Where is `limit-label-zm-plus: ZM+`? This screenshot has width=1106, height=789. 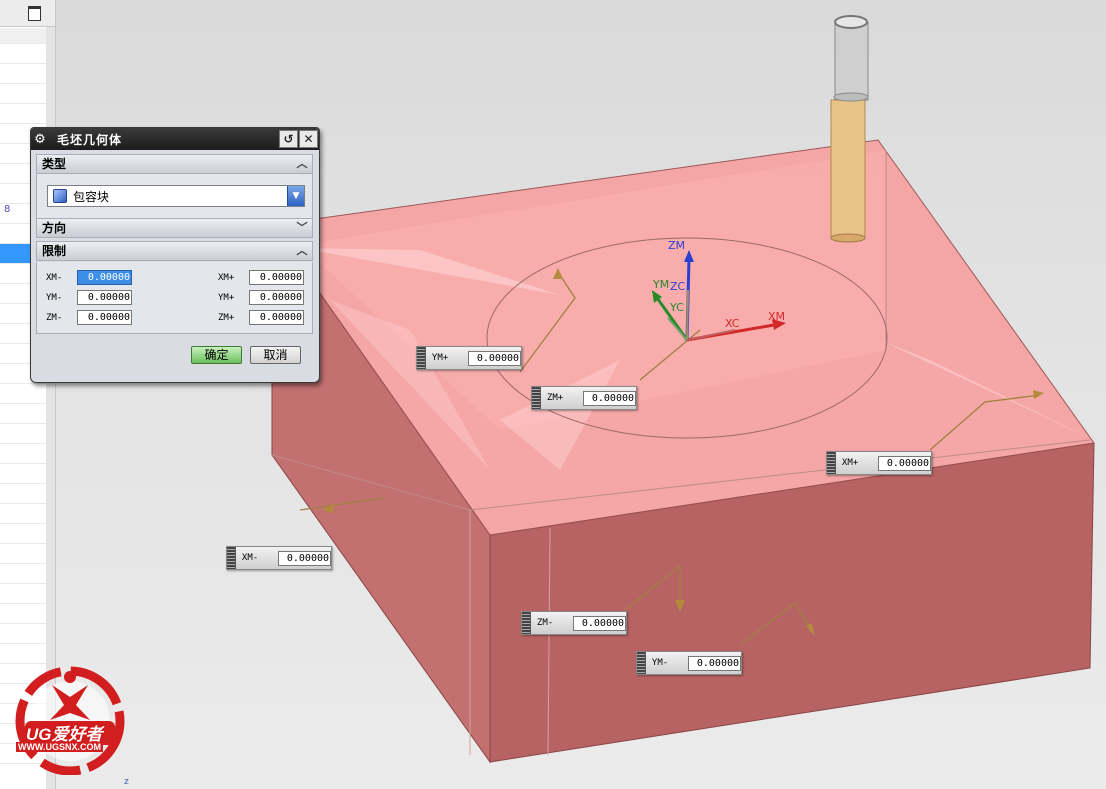 limit-label-zm-plus: ZM+ is located at coordinates (226, 318).